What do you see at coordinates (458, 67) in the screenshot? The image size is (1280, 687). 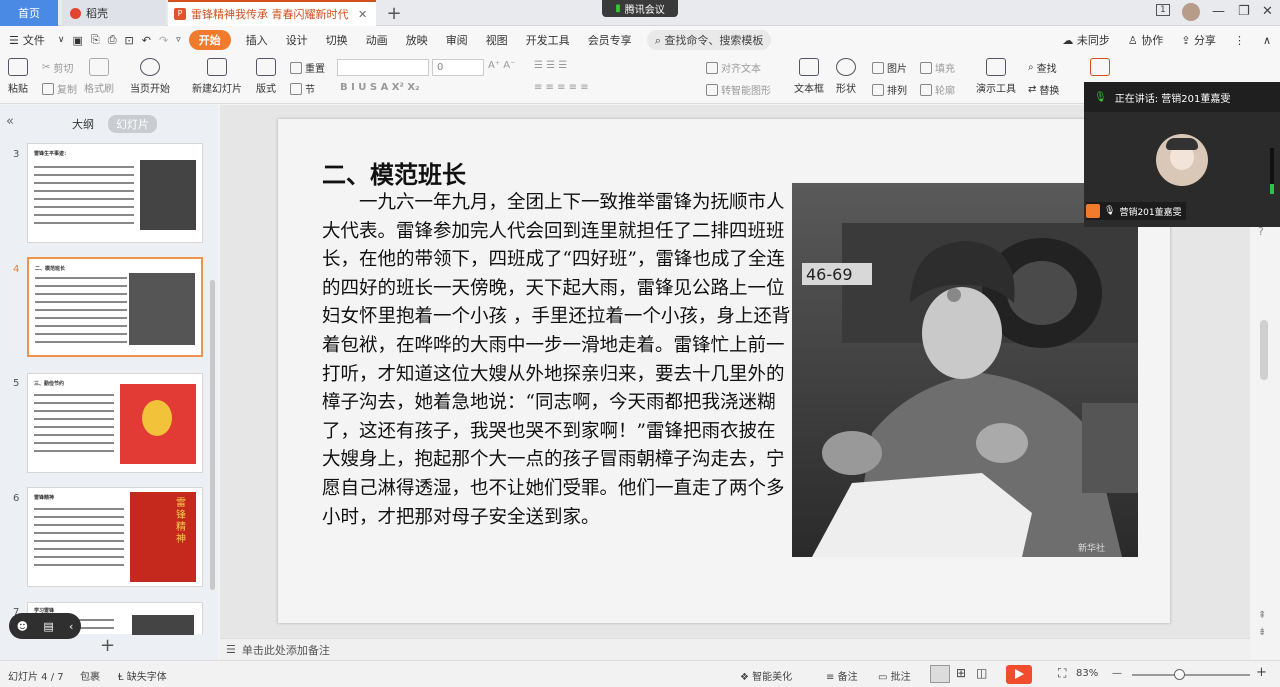 I see `font-size-select: 0` at bounding box center [458, 67].